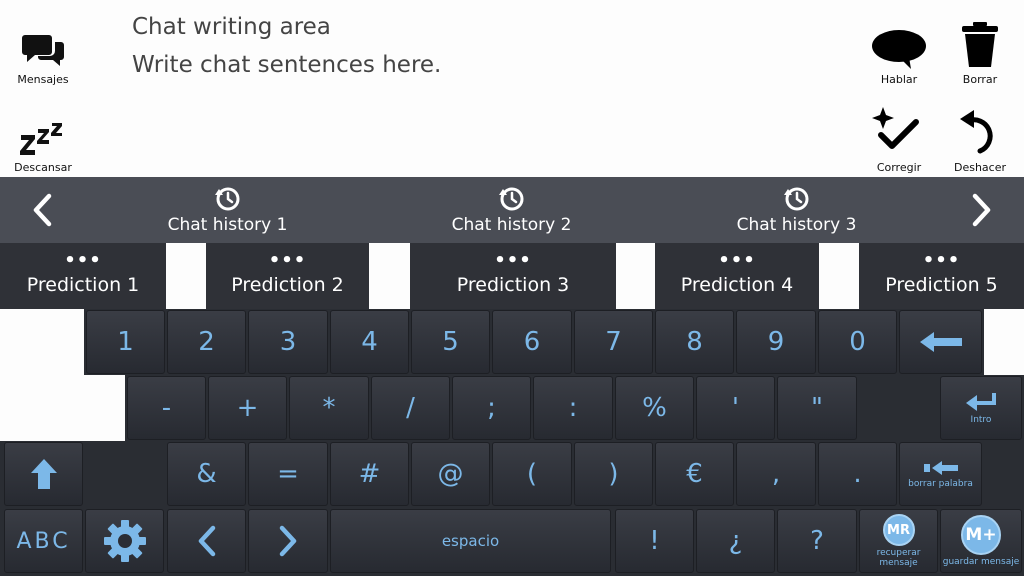 This screenshot has width=1024, height=576. What do you see at coordinates (976, 132) in the screenshot?
I see `undo-icon` at bounding box center [976, 132].